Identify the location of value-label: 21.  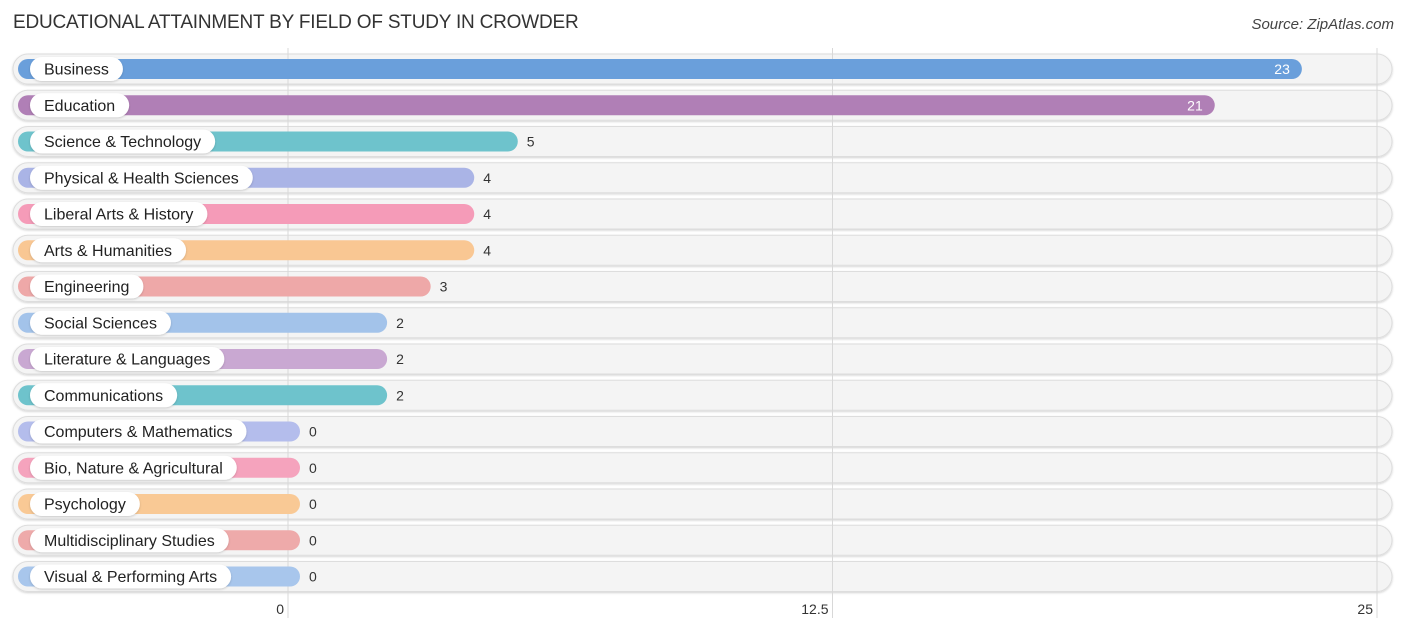
(1195, 105).